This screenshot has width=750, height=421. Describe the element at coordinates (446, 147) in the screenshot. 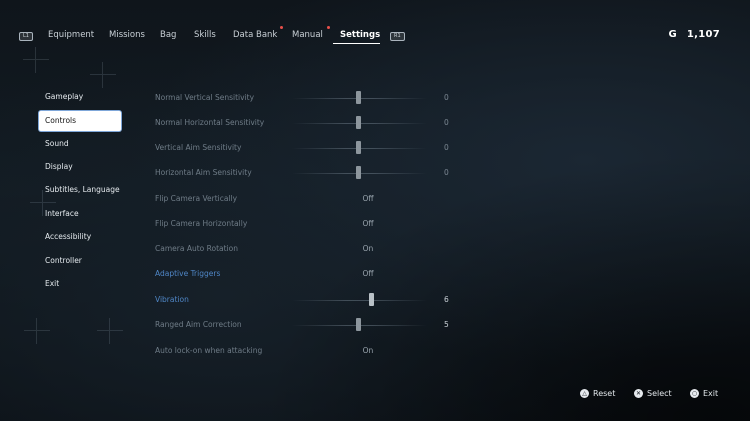

I see `vertical-aim-sensitivity-value: 0` at that location.